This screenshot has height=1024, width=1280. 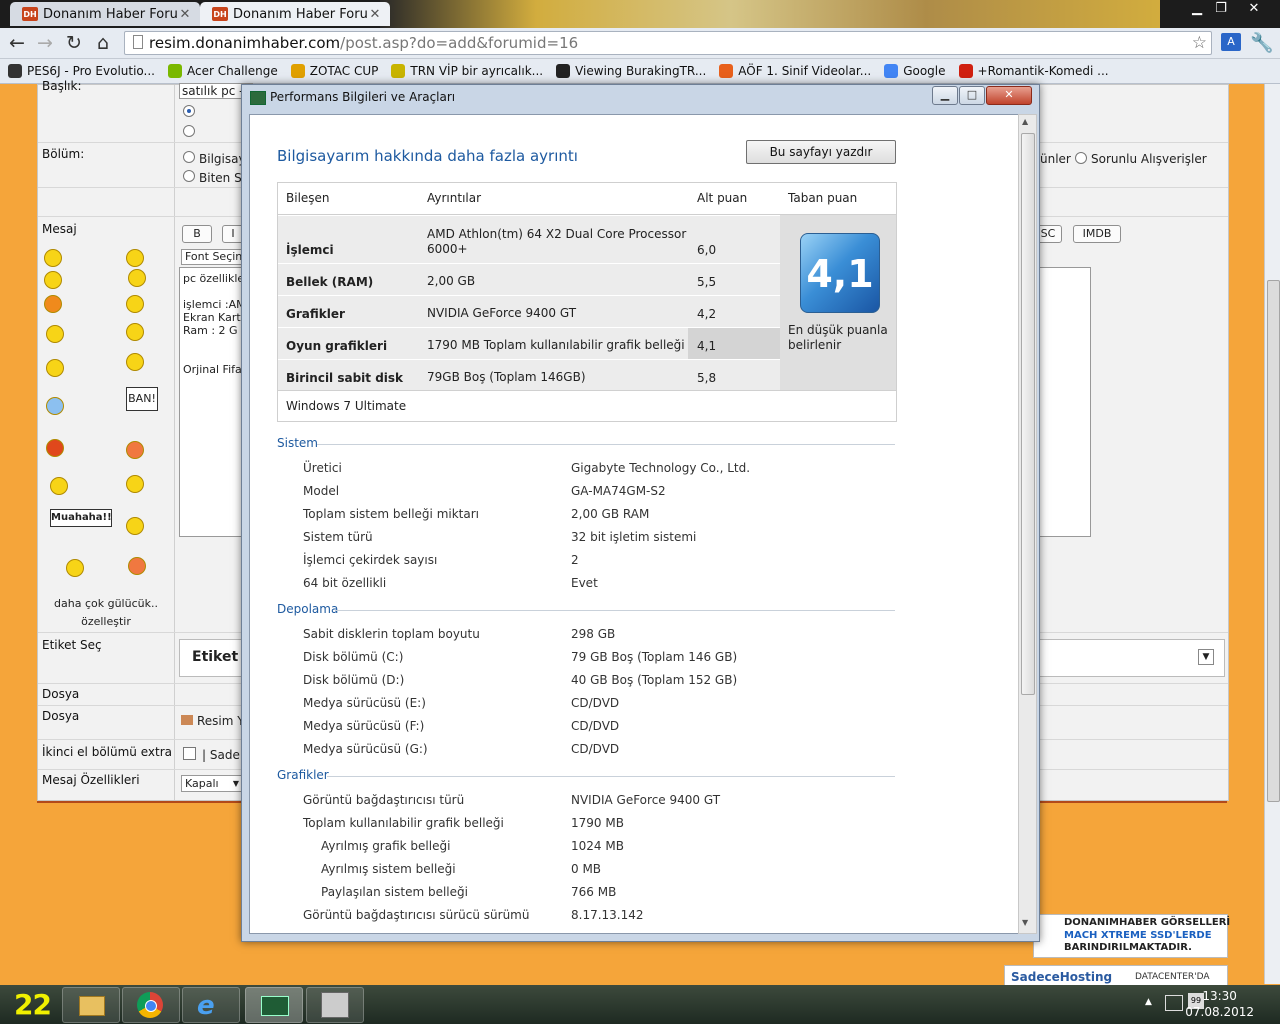 What do you see at coordinates (1148, 1002) in the screenshot?
I see `tray-arrow-icon: ▲` at bounding box center [1148, 1002].